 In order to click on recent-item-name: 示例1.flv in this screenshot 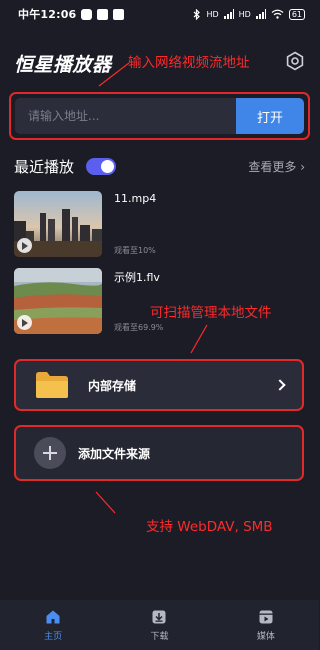, I will do `click(137, 277)`.